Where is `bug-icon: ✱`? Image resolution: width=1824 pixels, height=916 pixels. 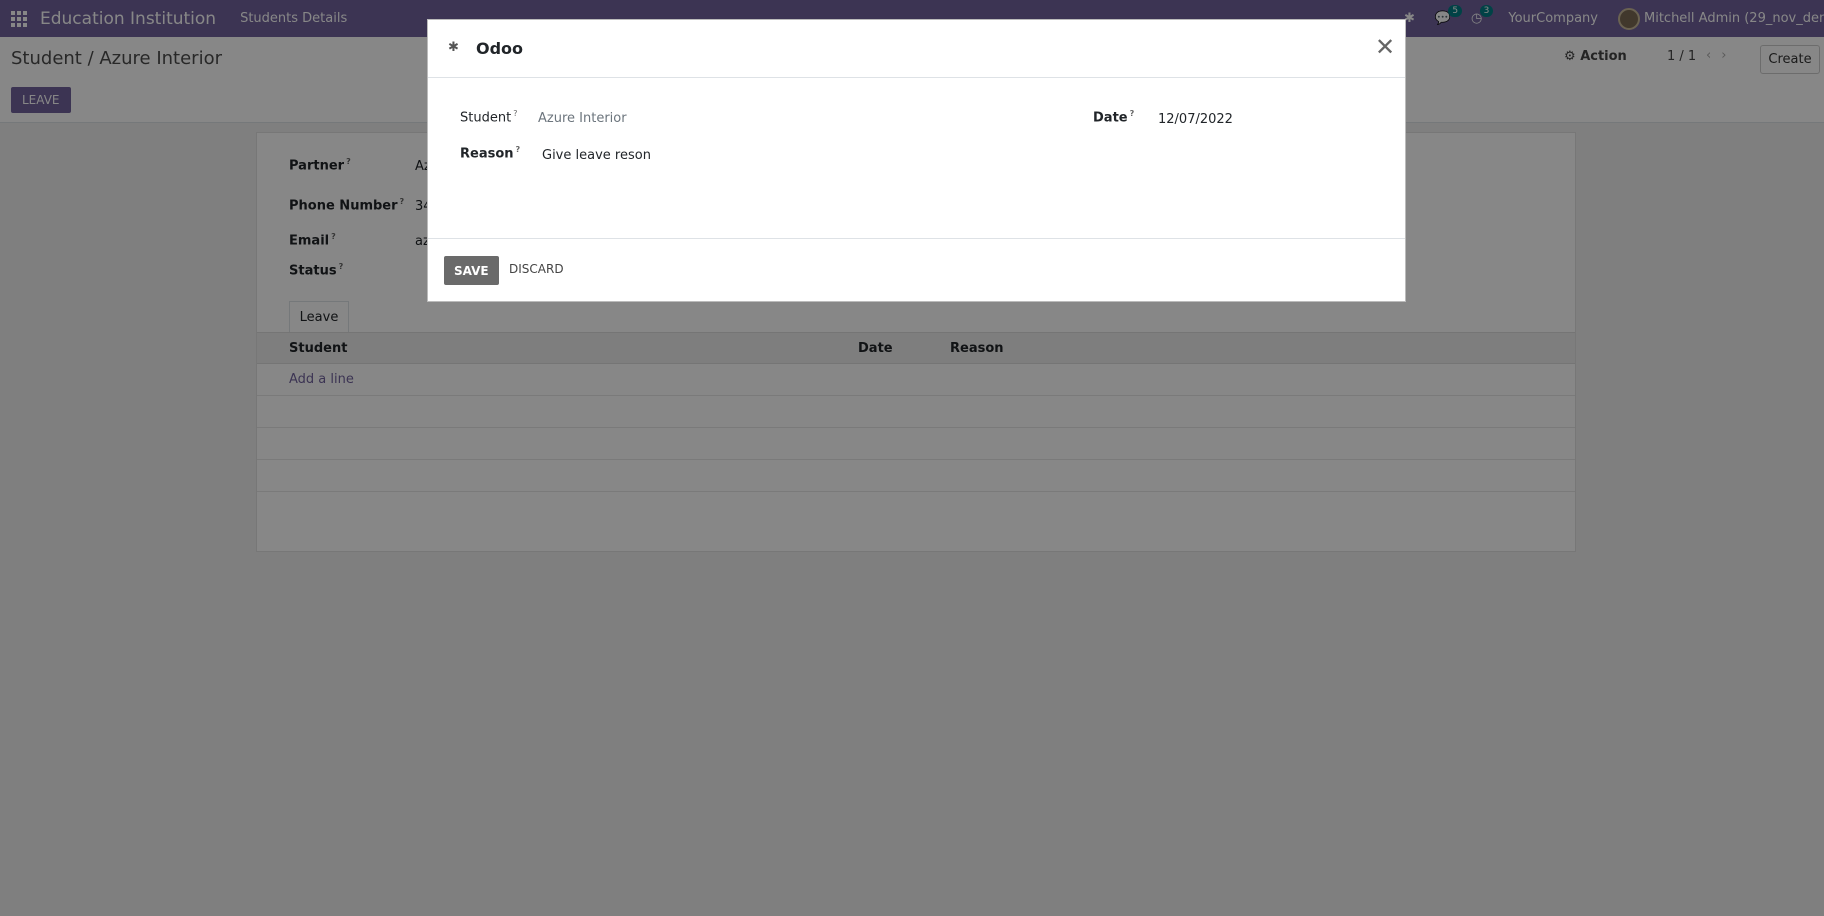 bug-icon: ✱ is located at coordinates (453, 47).